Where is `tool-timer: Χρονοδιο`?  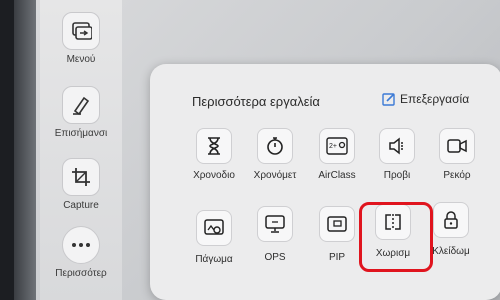
tool-timer: Χρονοδιο is located at coordinates (214, 154).